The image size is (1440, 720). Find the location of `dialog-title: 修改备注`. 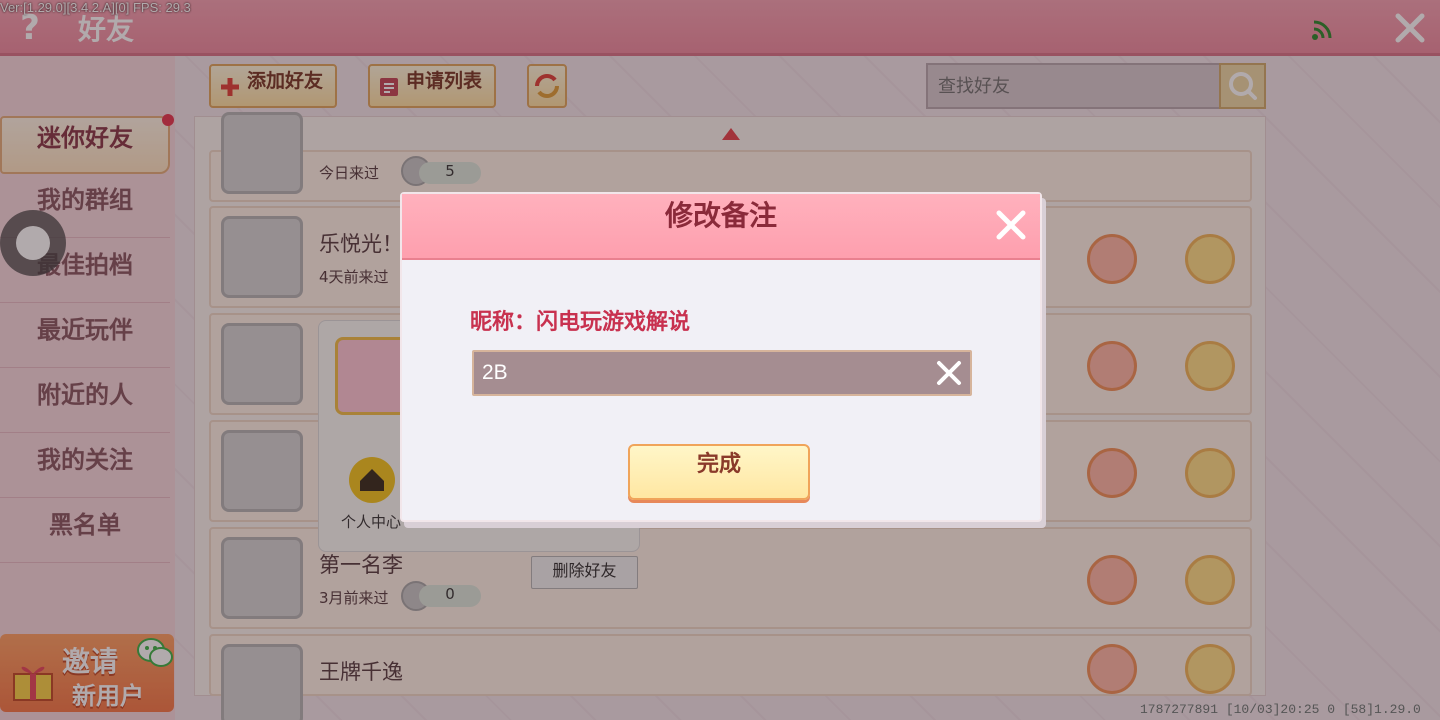

dialog-title: 修改备注 is located at coordinates (720, 215).